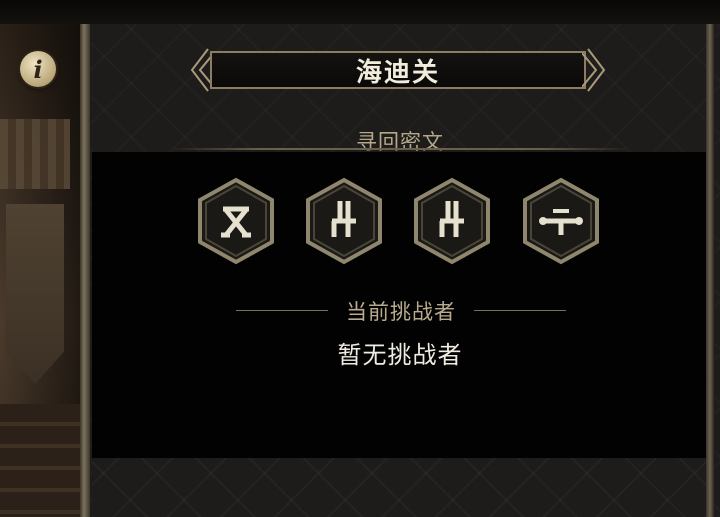 This screenshot has height=517, width=720. What do you see at coordinates (594, 70) in the screenshot?
I see `banner-right-ornament-icon` at bounding box center [594, 70].